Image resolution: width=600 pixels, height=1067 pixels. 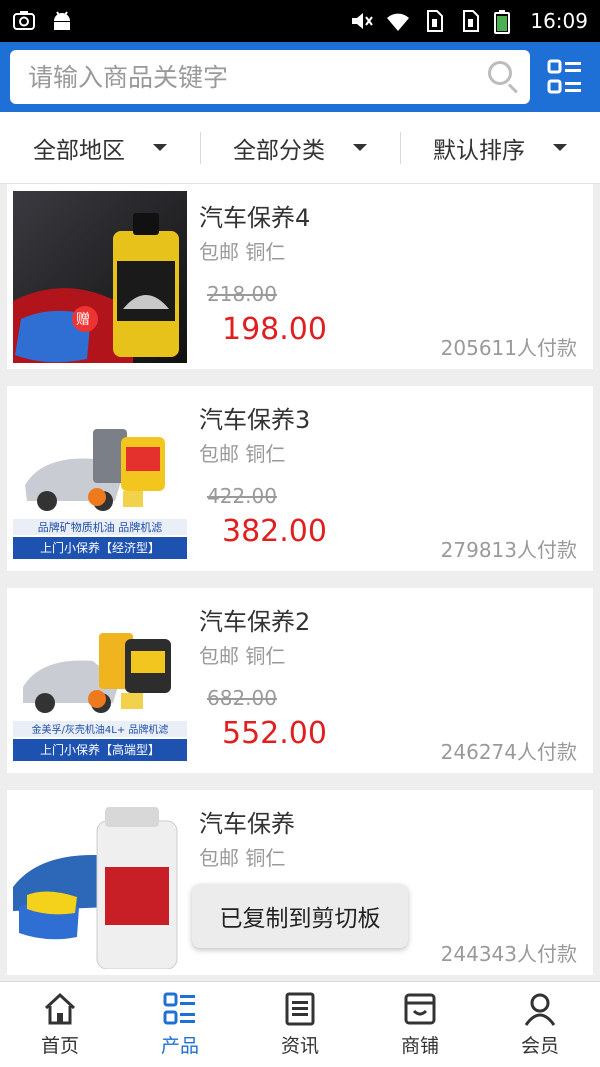 What do you see at coordinates (24, 21) in the screenshot?
I see `screenshot-icon` at bounding box center [24, 21].